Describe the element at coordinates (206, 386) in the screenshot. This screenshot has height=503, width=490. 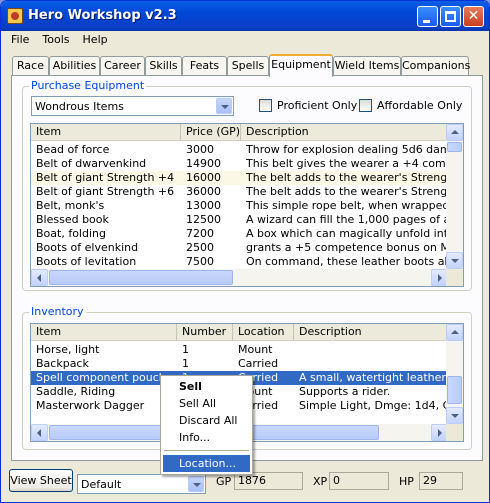
I see `menu-item-sell: Sell` at that location.